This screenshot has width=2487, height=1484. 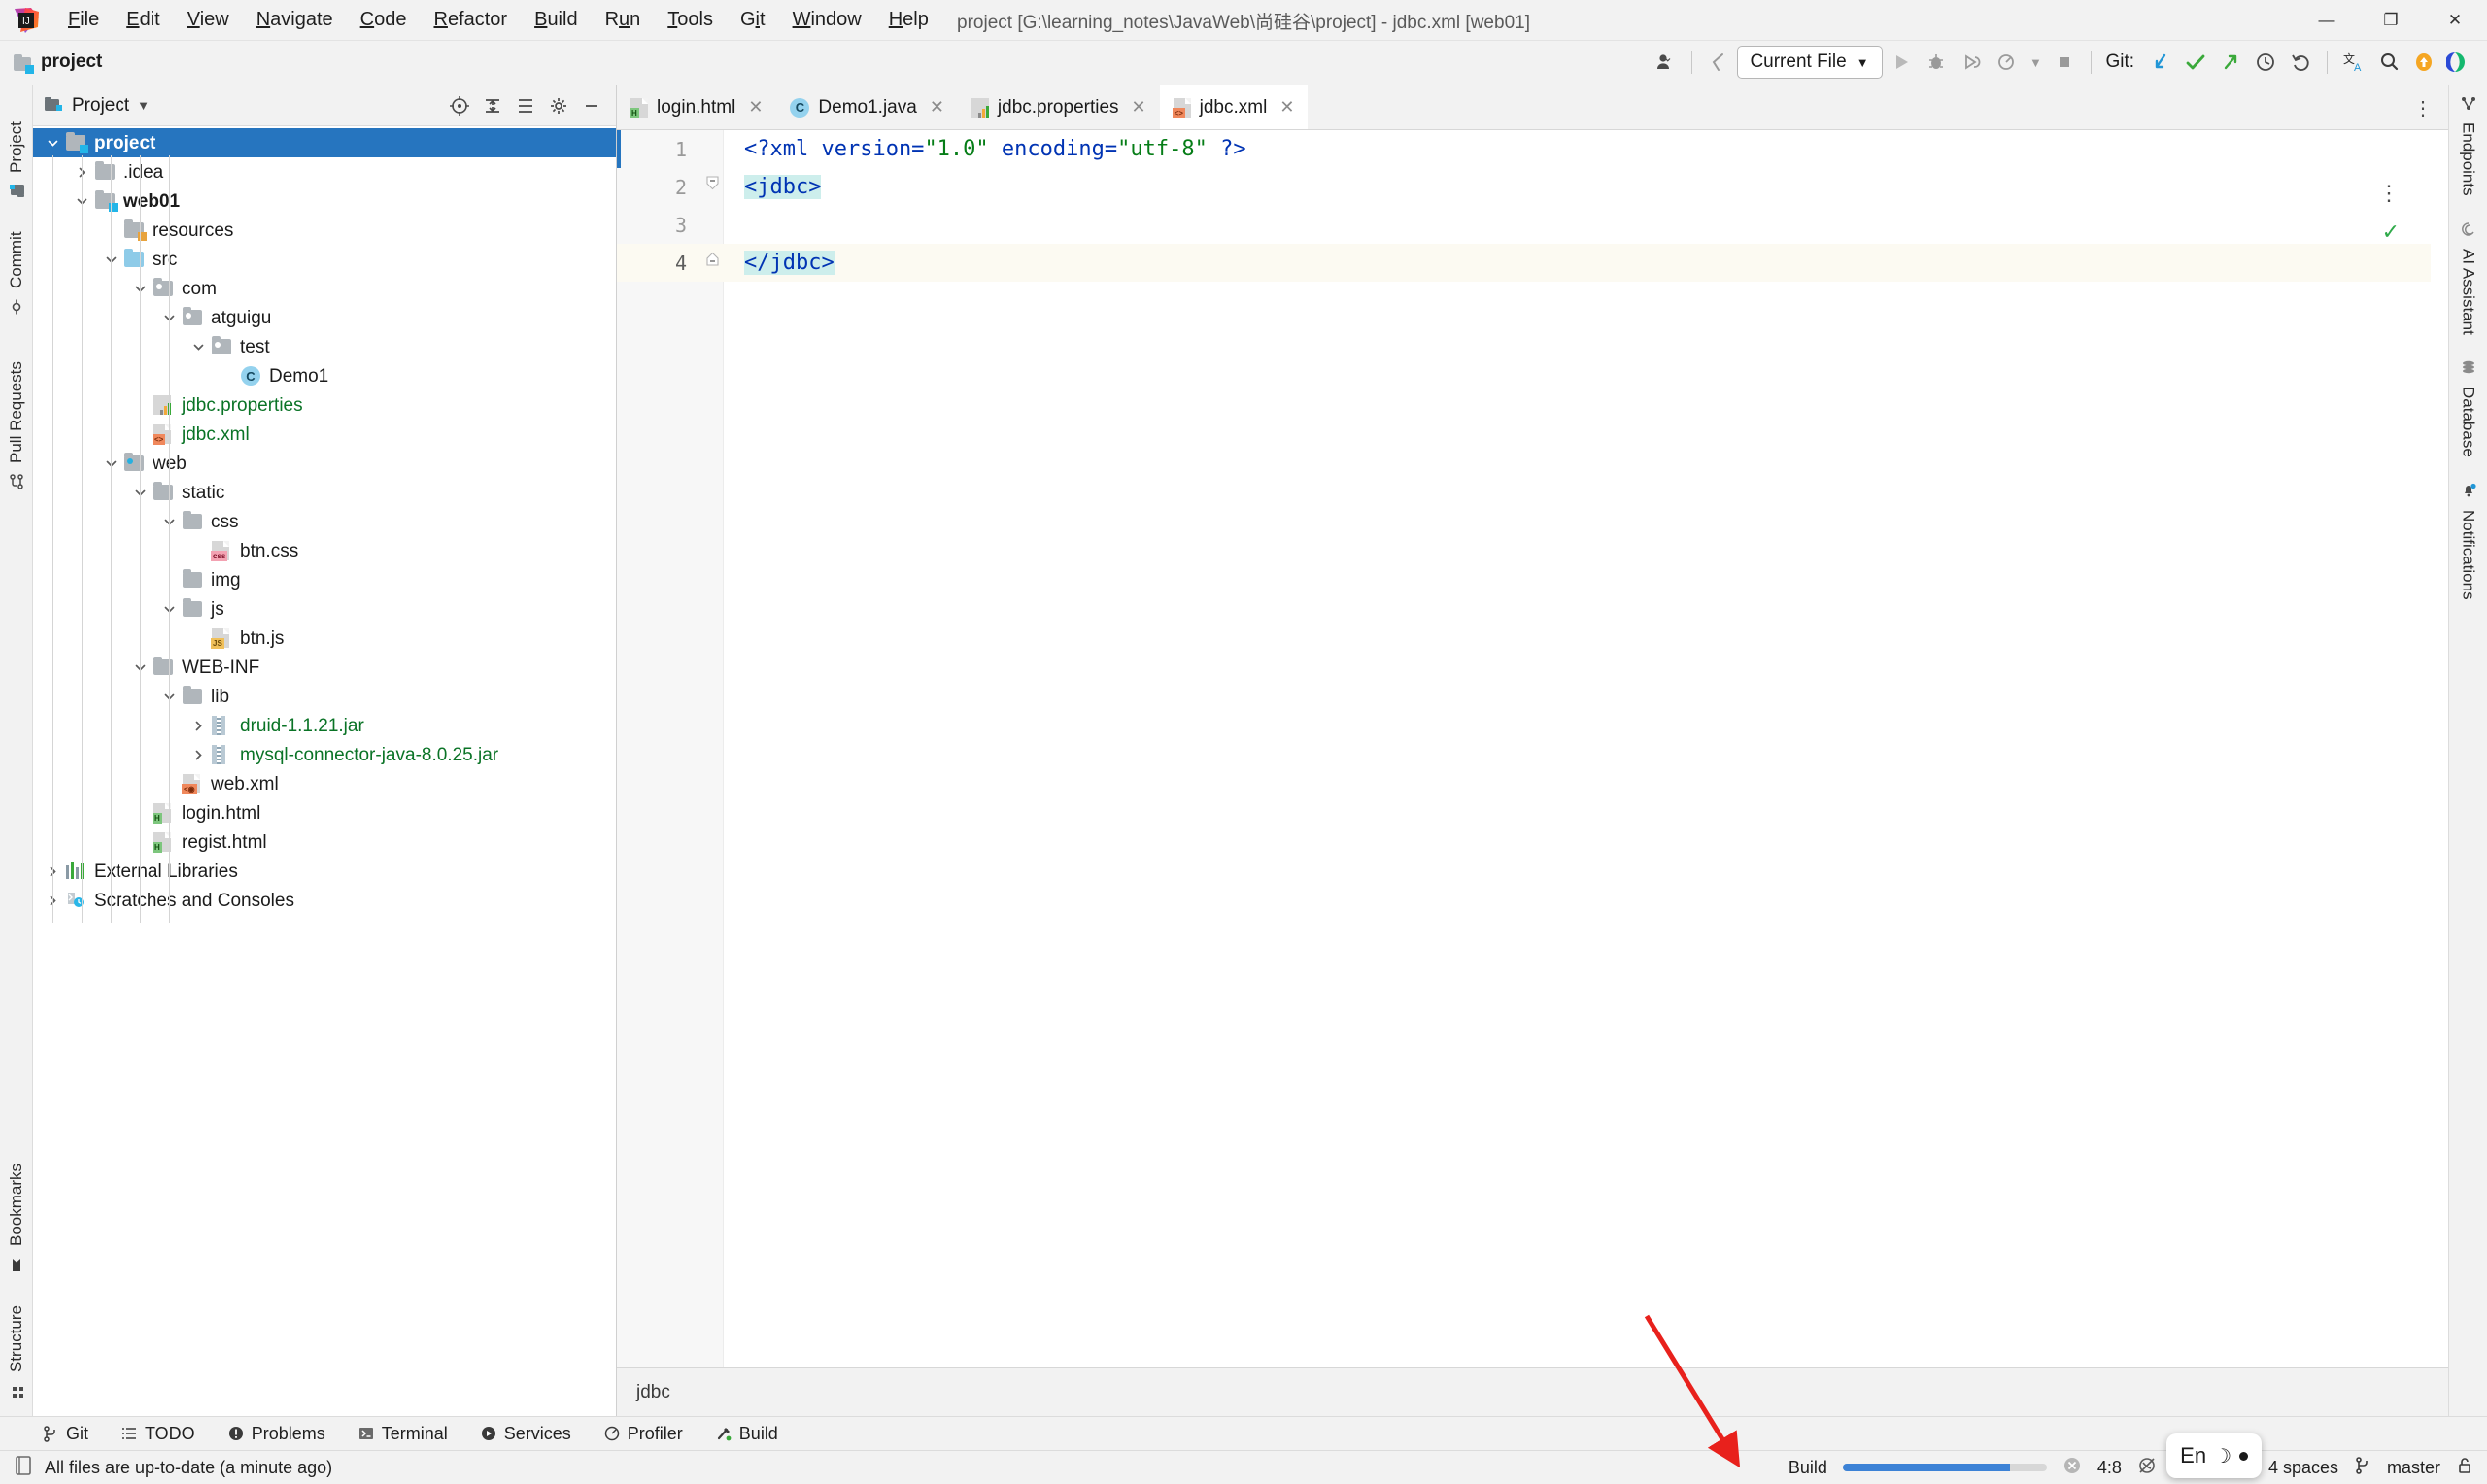 What do you see at coordinates (2389, 193) in the screenshot?
I see `editor-options-kebab-icon: ⋮` at bounding box center [2389, 193].